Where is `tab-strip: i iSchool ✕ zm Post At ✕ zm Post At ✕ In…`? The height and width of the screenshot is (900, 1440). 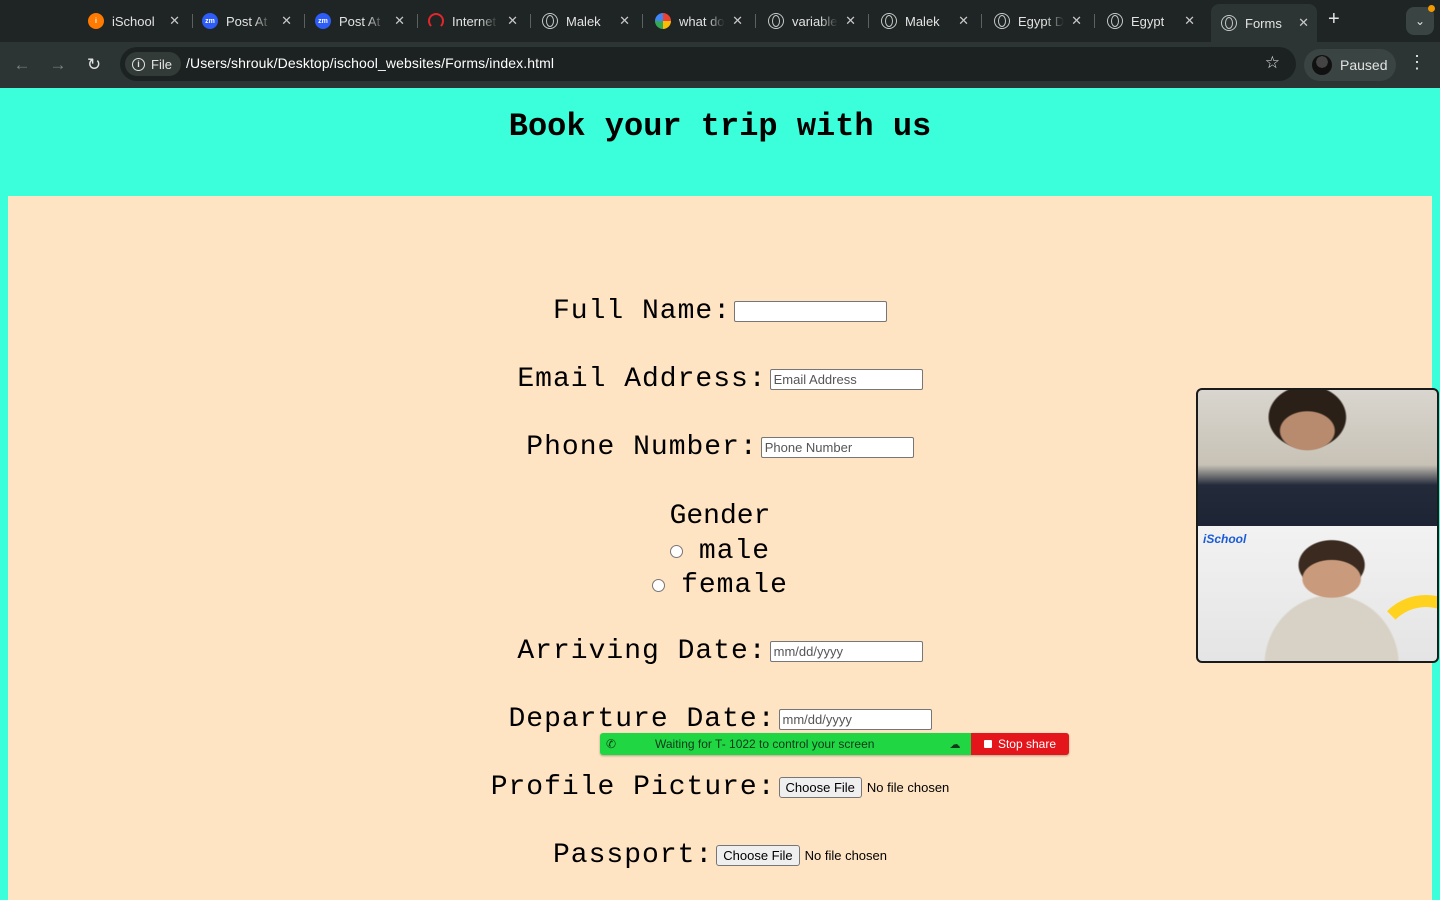
tab-strip: i iSchool ✕ zm Post At ✕ zm Post At ✕ In… is located at coordinates (720, 21).